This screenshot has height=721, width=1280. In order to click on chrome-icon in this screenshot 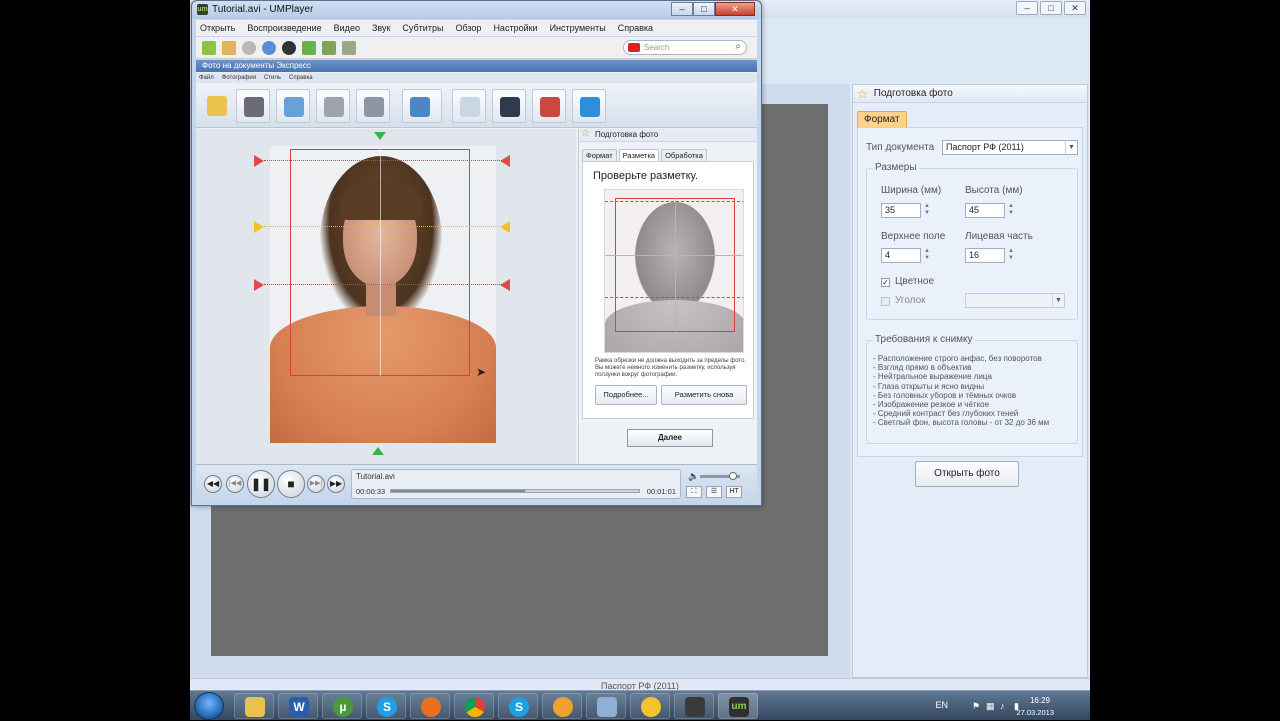, I will do `click(475, 707)`.